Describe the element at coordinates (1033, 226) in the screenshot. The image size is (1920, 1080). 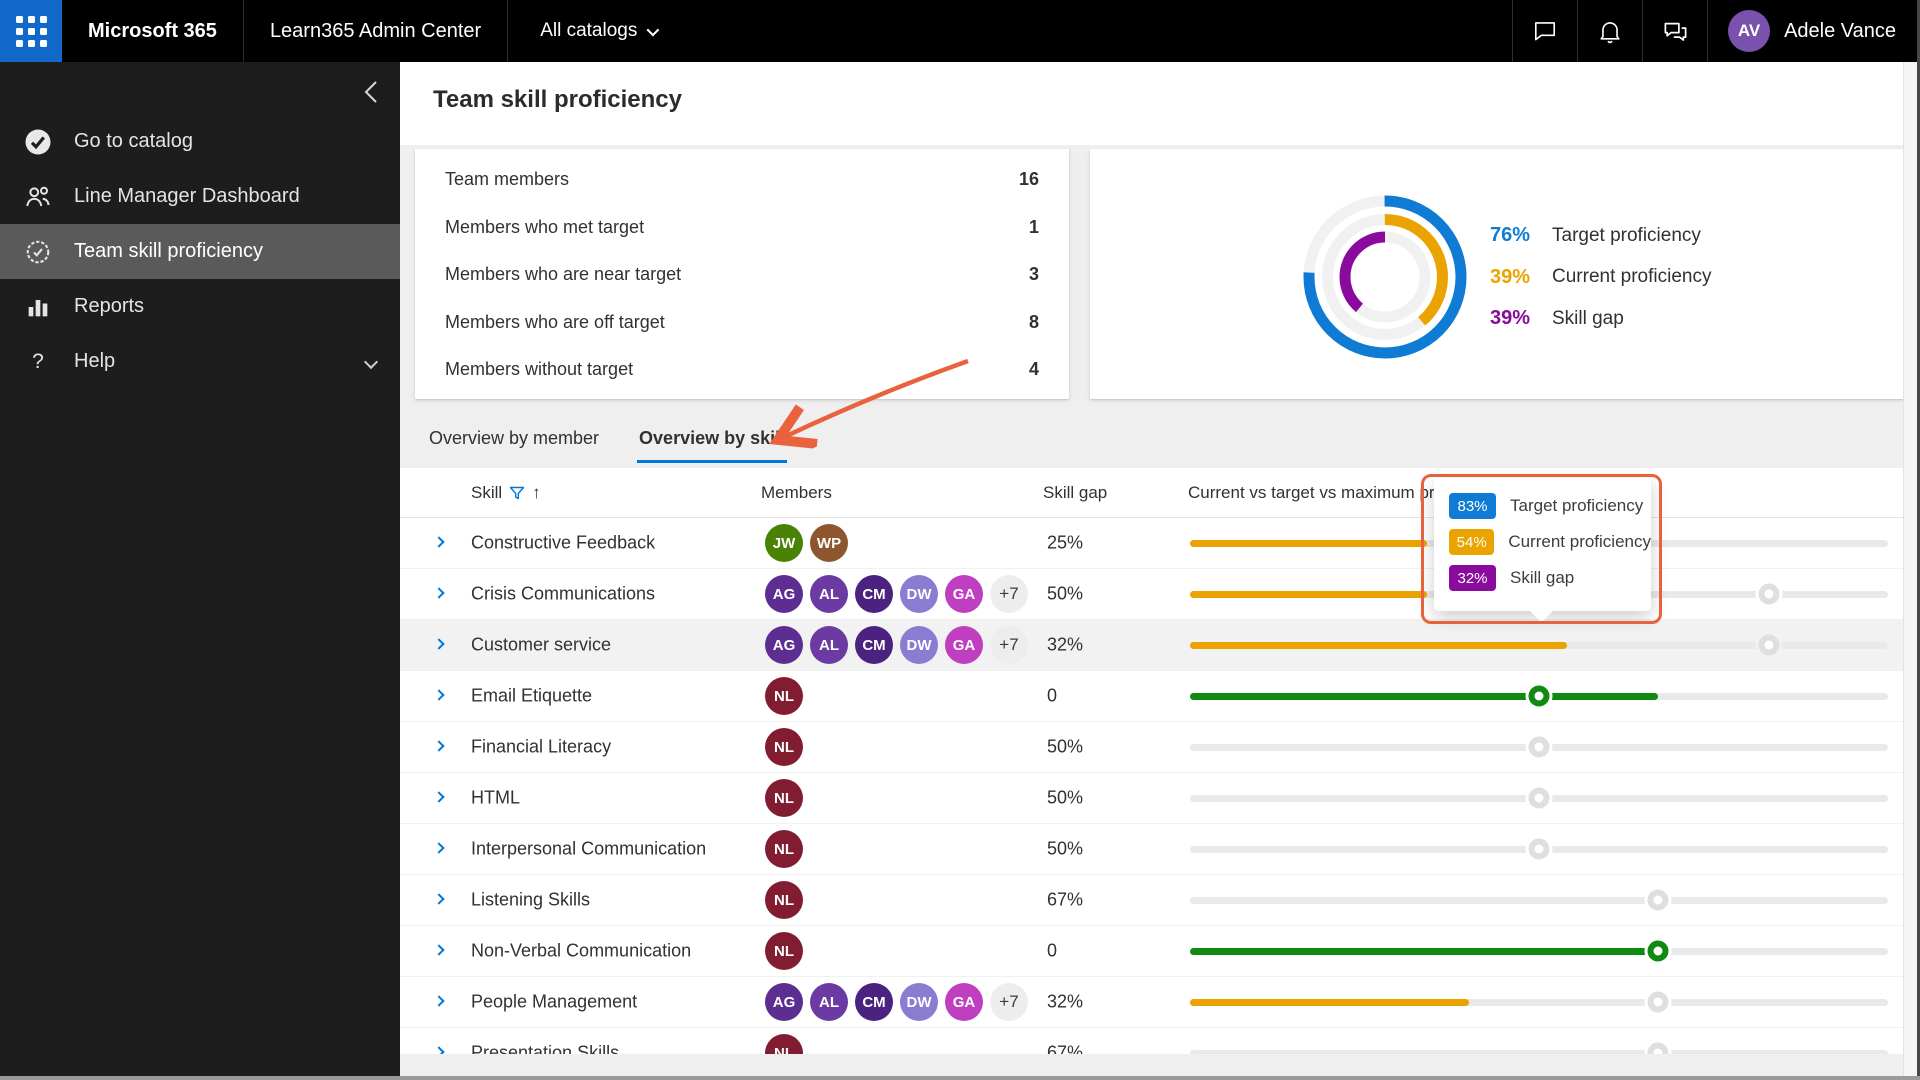
I see `stat-value: 1` at that location.